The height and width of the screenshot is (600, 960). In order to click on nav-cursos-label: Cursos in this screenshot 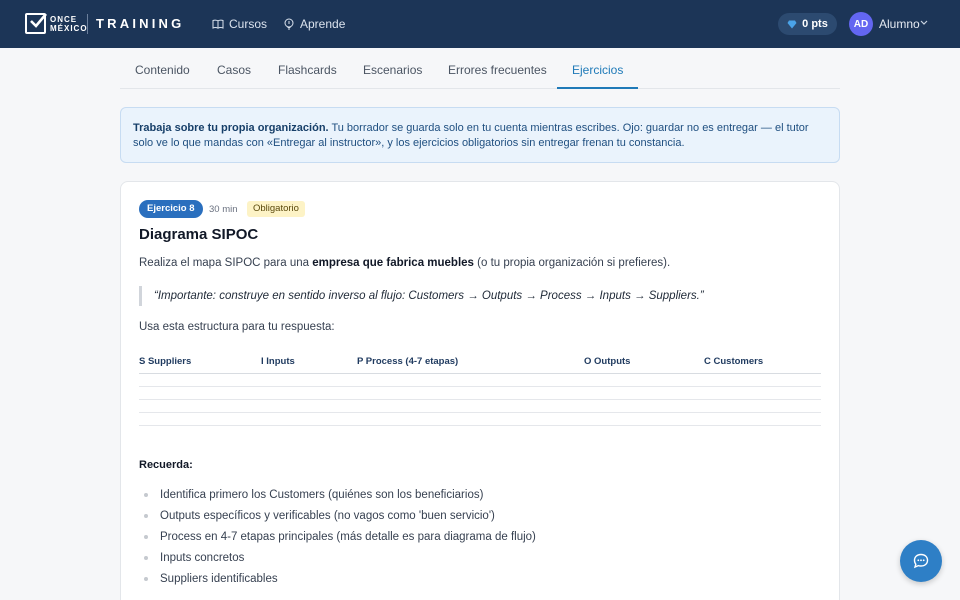, I will do `click(248, 24)`.